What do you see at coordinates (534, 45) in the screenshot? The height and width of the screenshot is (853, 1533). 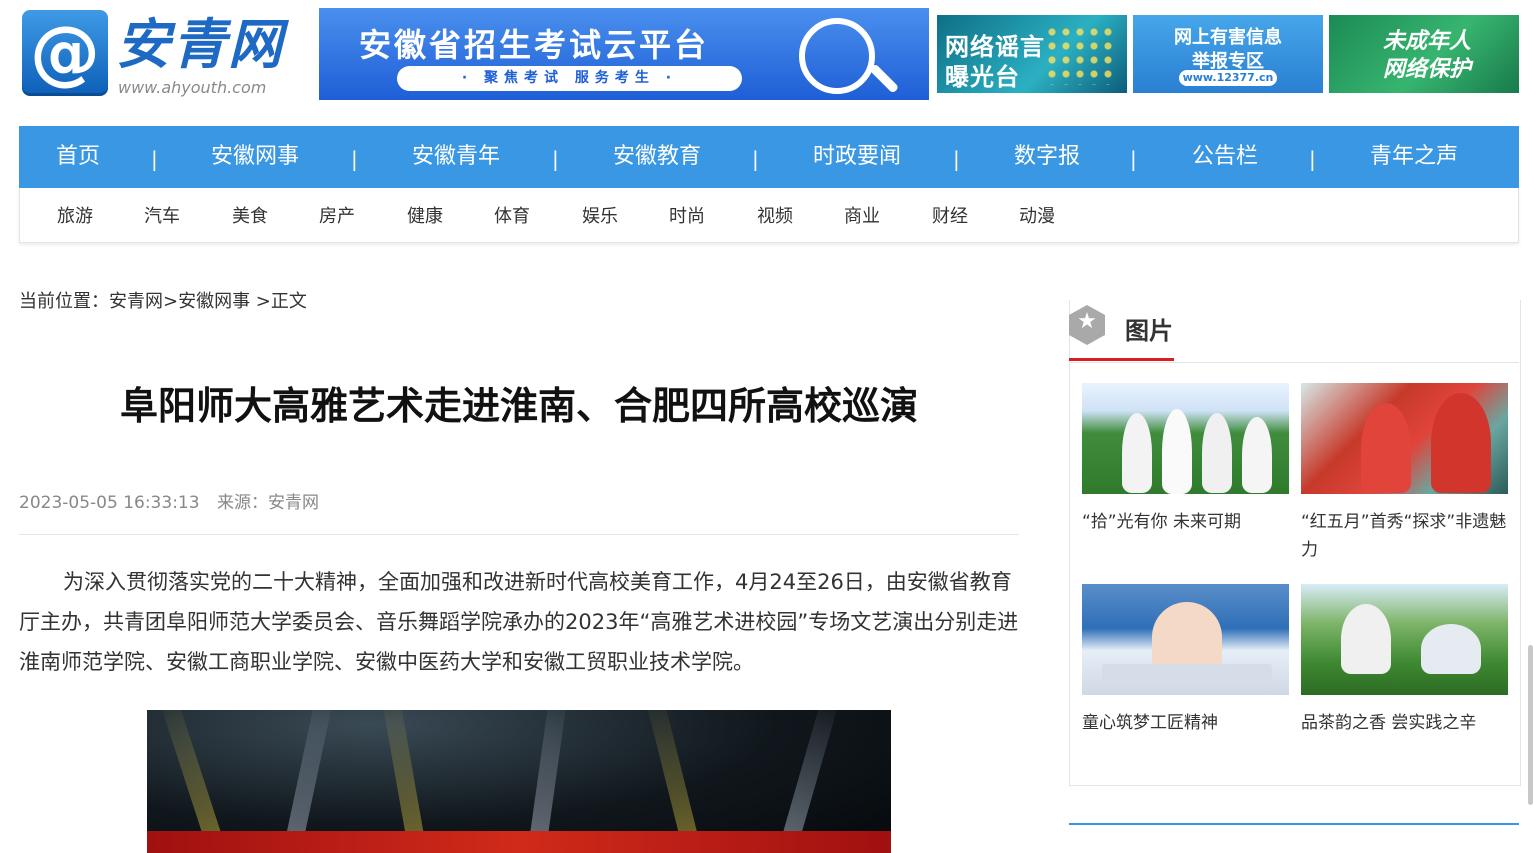 I see `banner-title: 安徽省招生考试云平台` at bounding box center [534, 45].